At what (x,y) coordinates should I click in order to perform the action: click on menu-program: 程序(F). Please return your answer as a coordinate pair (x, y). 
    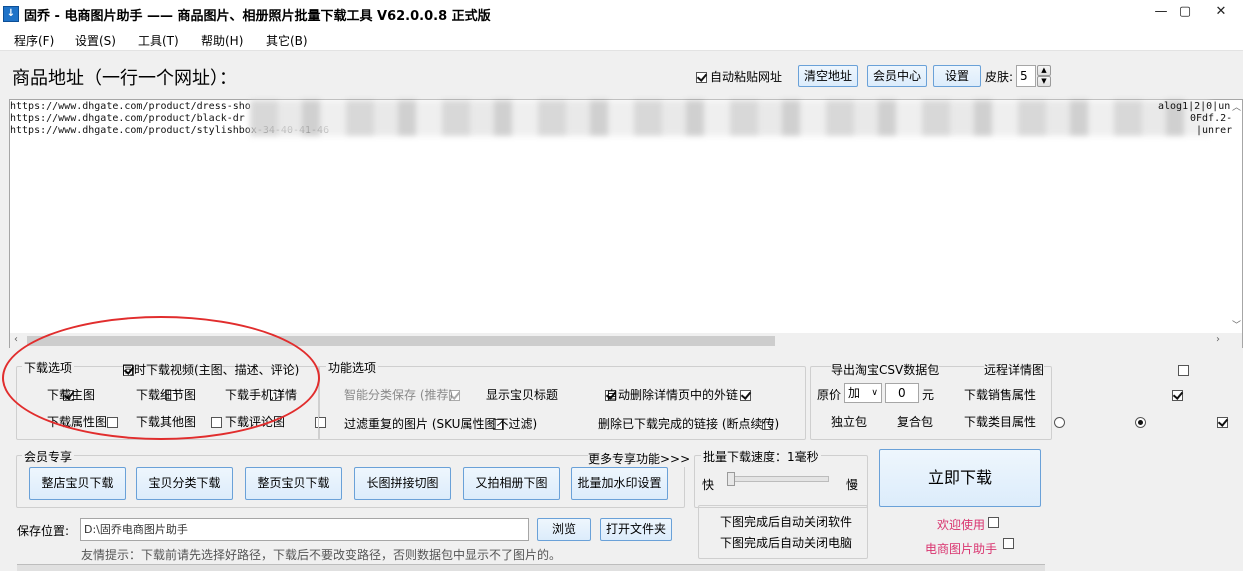
    Looking at the image, I should click on (34, 40).